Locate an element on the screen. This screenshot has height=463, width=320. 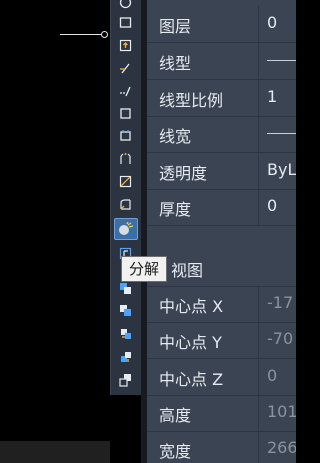
prop-row-center-y: 中心点 Y -70 is located at coordinates (221, 340).